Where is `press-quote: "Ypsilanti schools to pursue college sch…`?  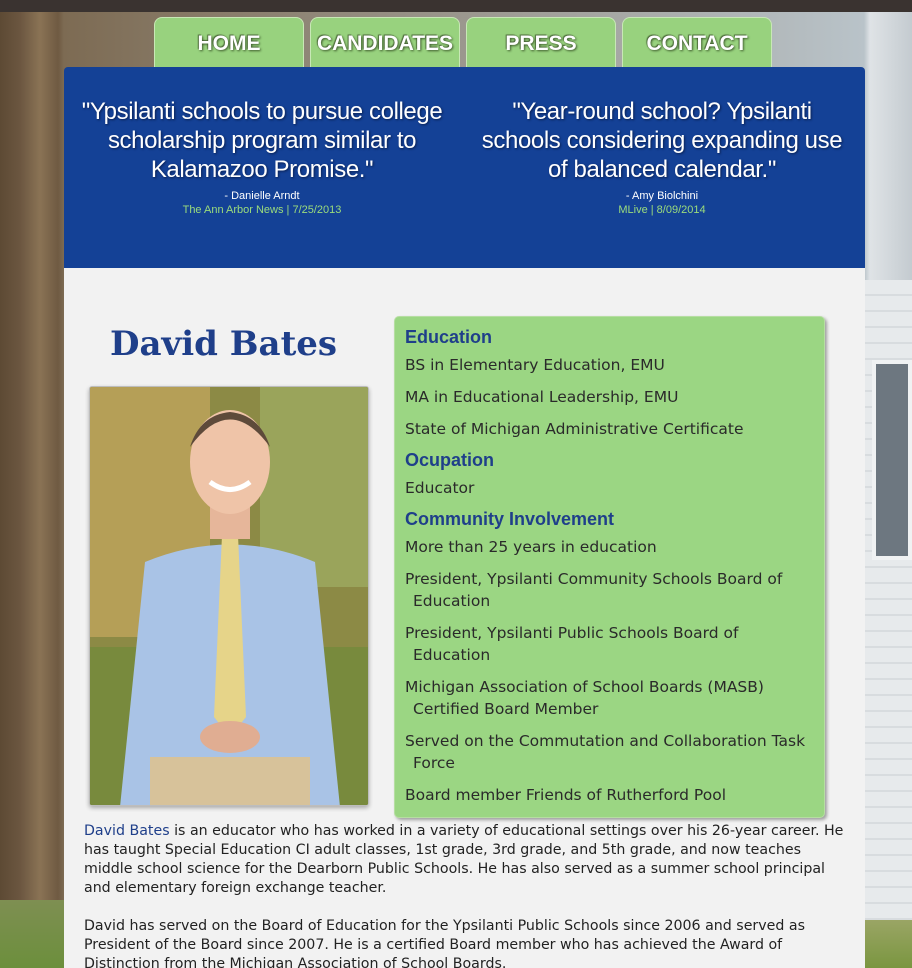
press-quote: "Ypsilanti schools to pursue college sch… is located at coordinates (262, 156).